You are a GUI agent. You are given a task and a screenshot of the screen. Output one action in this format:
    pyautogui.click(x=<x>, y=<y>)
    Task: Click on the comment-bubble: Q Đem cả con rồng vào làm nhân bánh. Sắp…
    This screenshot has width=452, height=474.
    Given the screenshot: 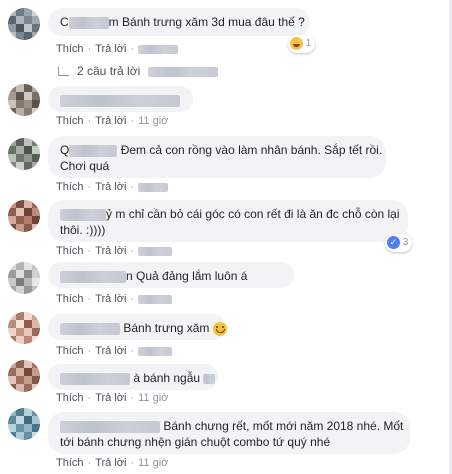 What is the action you would take?
    pyautogui.click(x=217, y=157)
    